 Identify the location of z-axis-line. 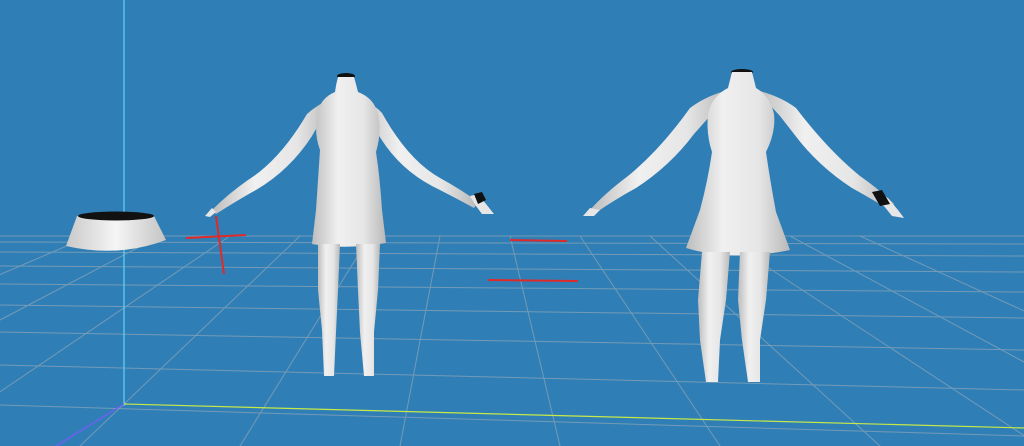
(90, 424).